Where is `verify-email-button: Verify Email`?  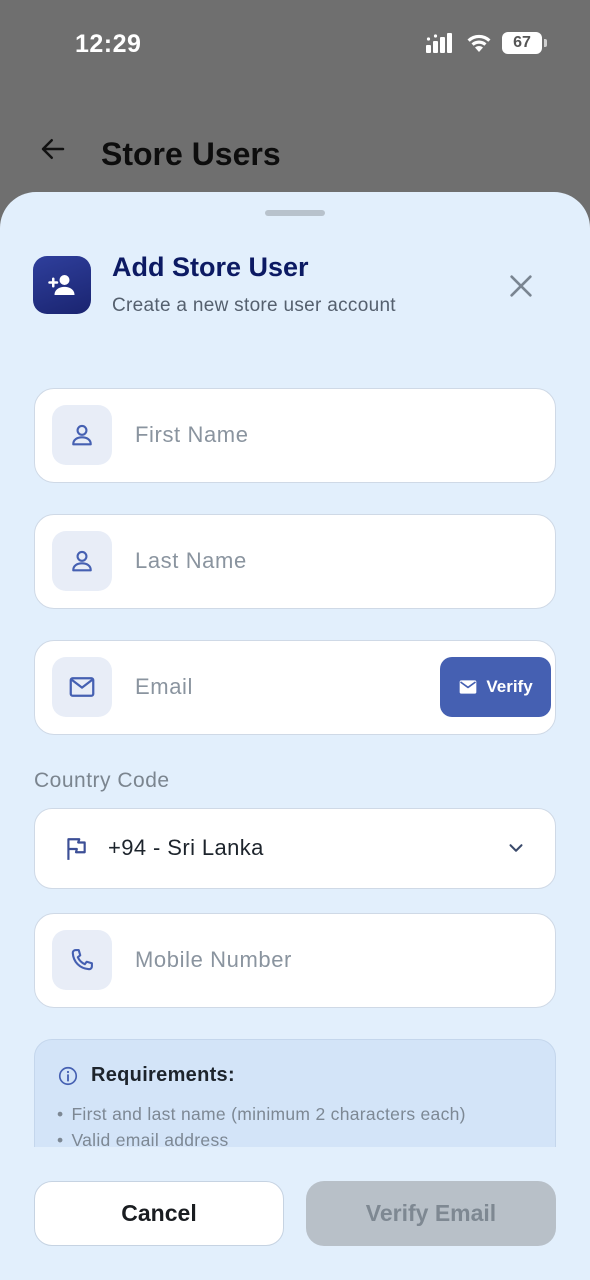
verify-email-button: Verify Email is located at coordinates (431, 1213).